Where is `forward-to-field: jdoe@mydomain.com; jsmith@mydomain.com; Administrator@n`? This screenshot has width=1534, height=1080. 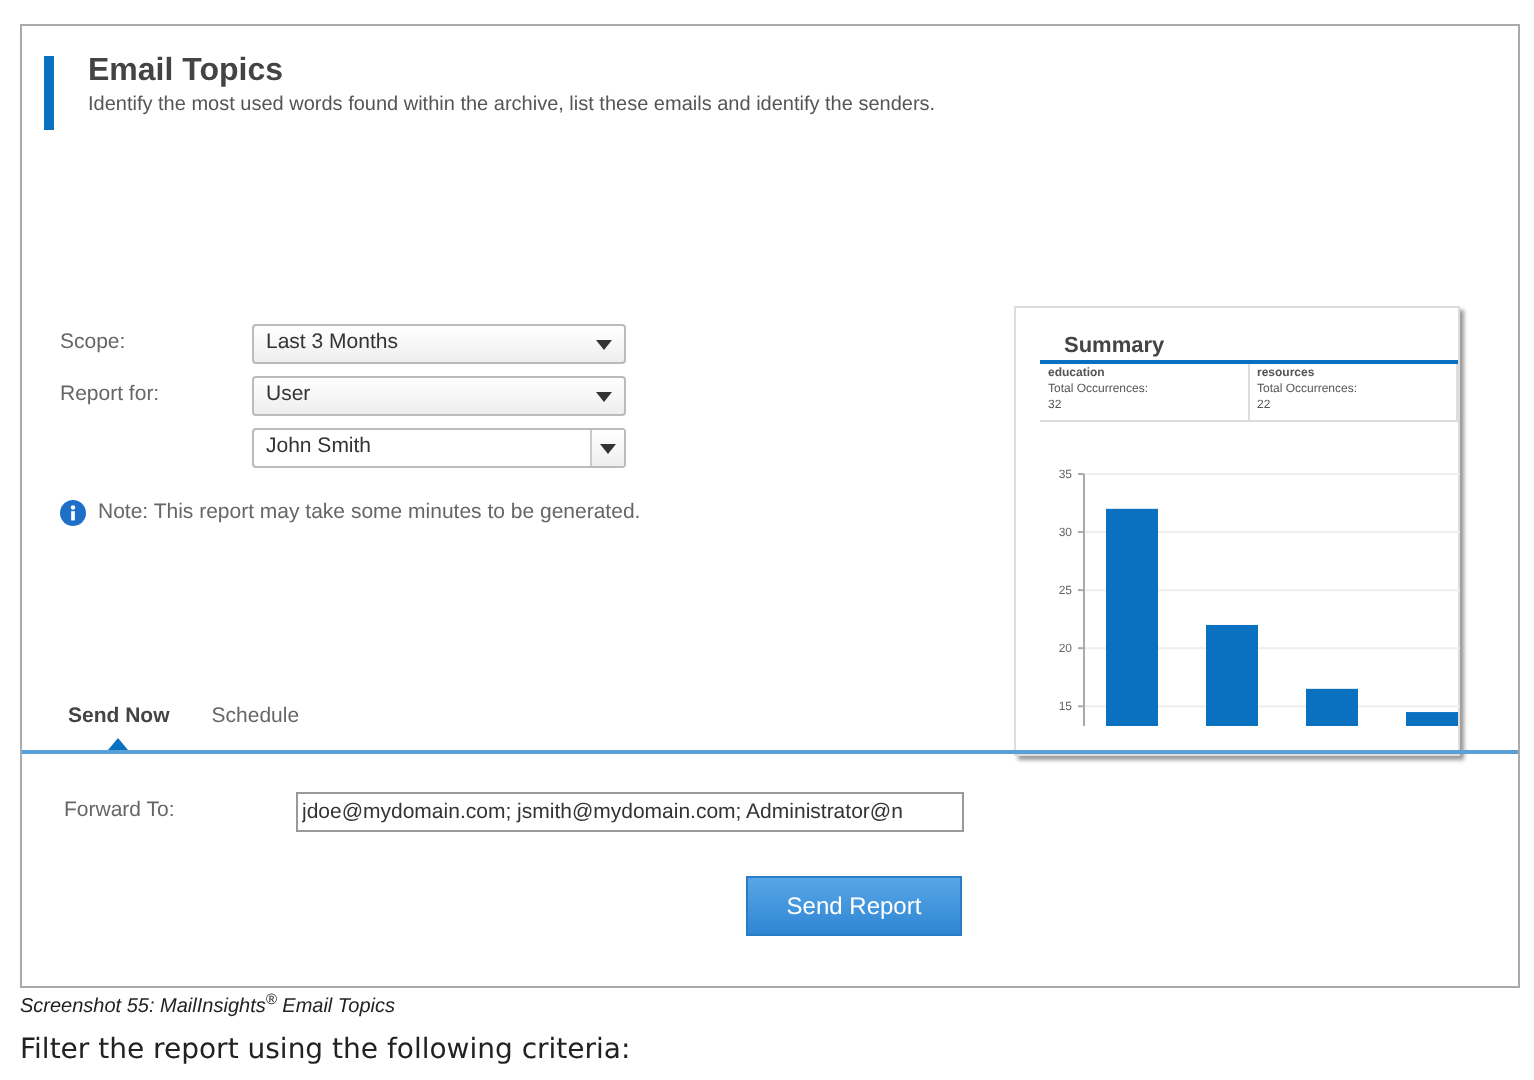 forward-to-field: jdoe@mydomain.com; jsmith@mydomain.com; Administrator@n is located at coordinates (630, 812).